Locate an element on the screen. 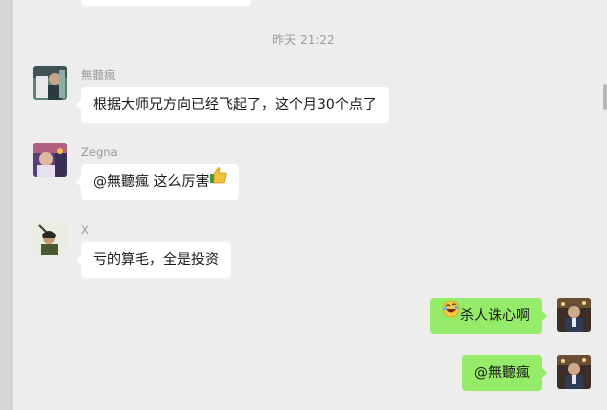 This screenshot has height=410, width=607. sender-name: X is located at coordinates (85, 230).